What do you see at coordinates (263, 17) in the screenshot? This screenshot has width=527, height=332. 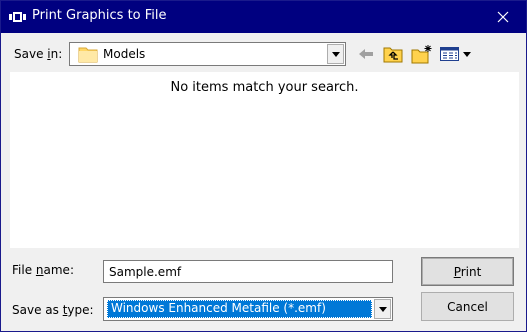 I see `title-bar: Print Graphics to File` at bounding box center [263, 17].